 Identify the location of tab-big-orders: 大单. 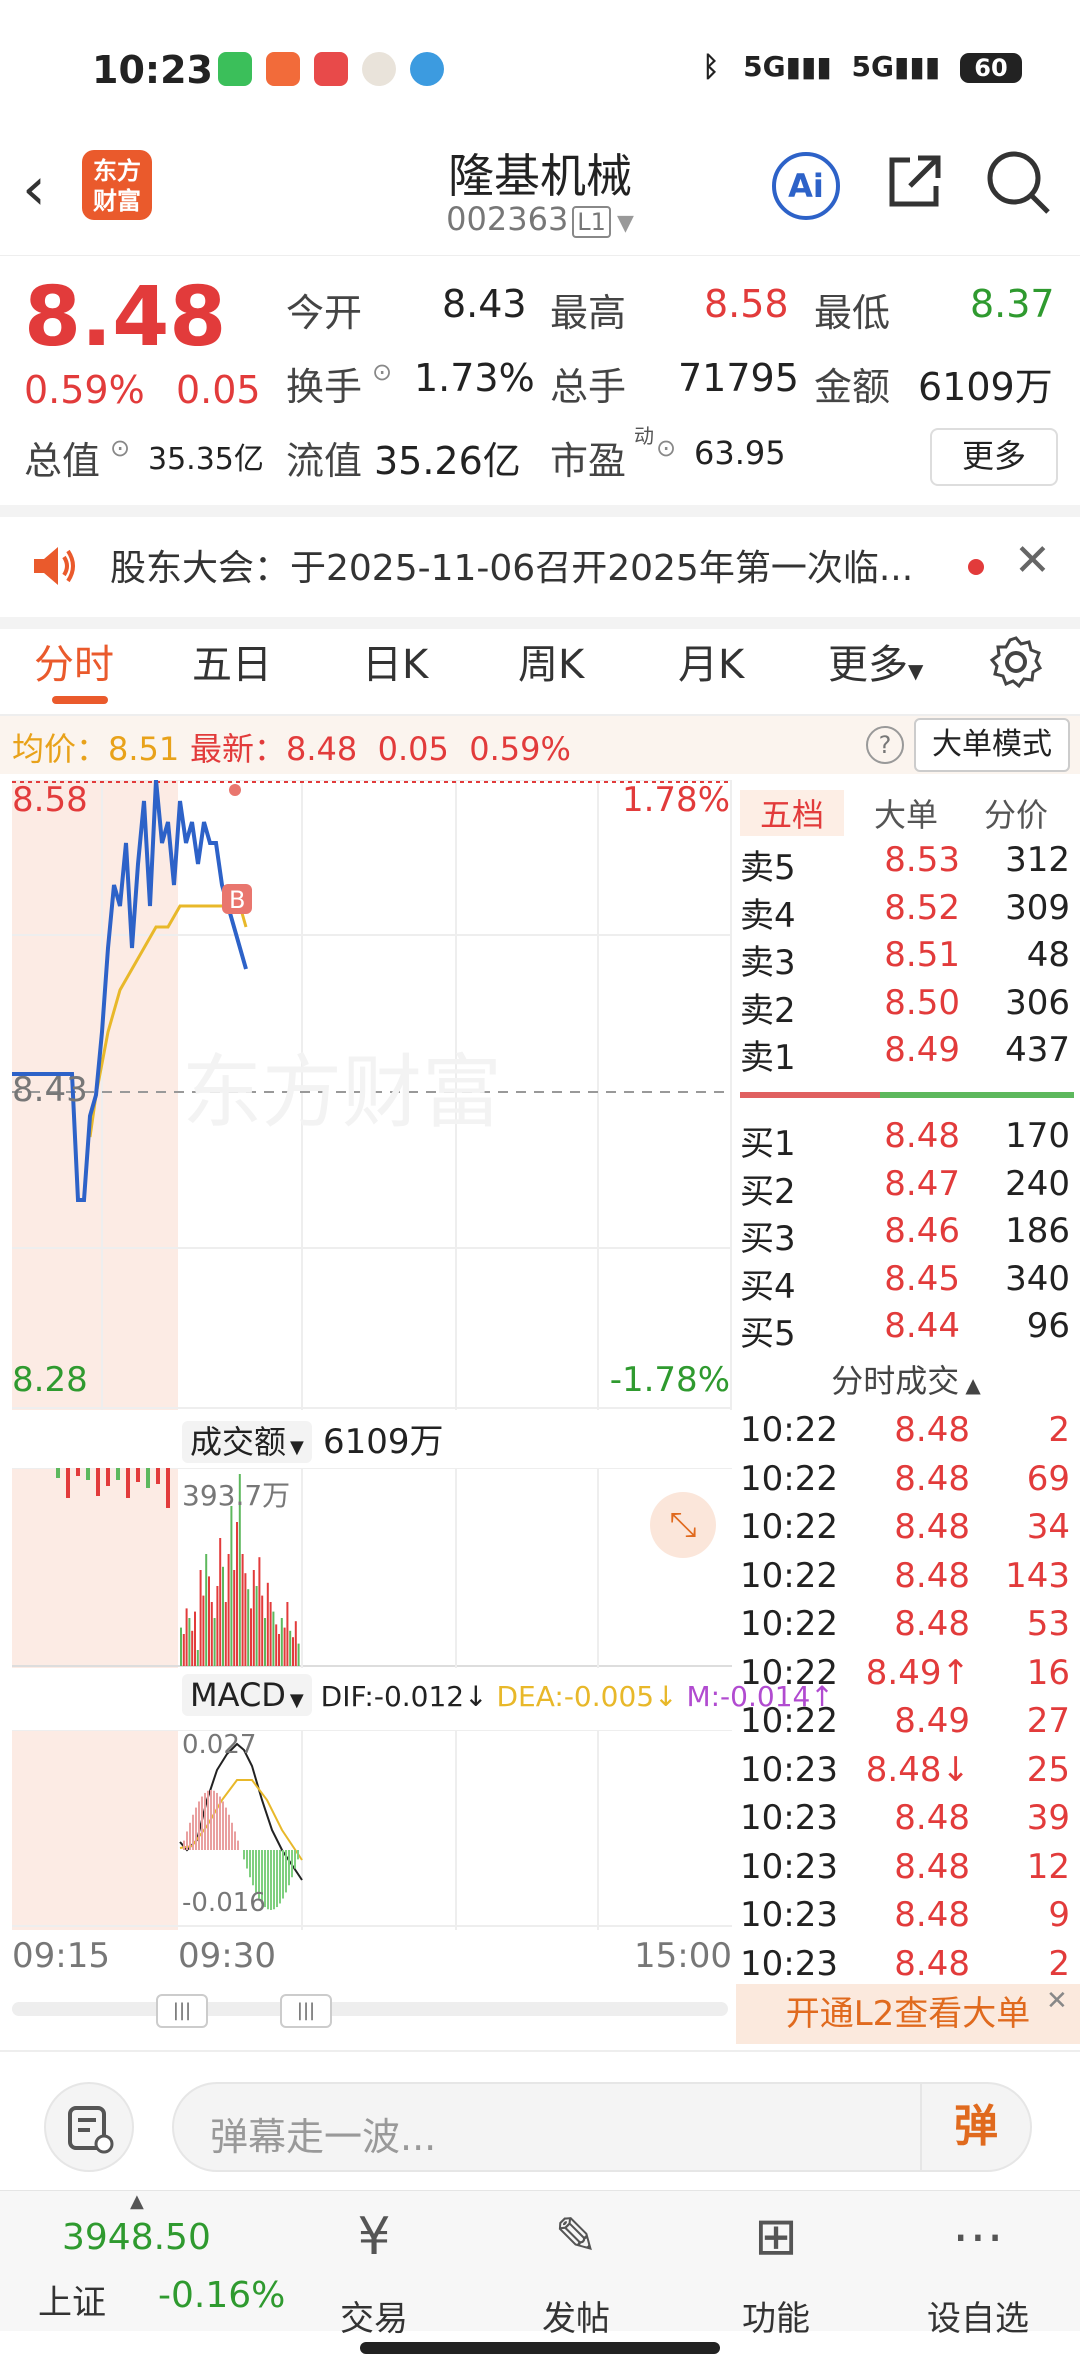
(906, 813).